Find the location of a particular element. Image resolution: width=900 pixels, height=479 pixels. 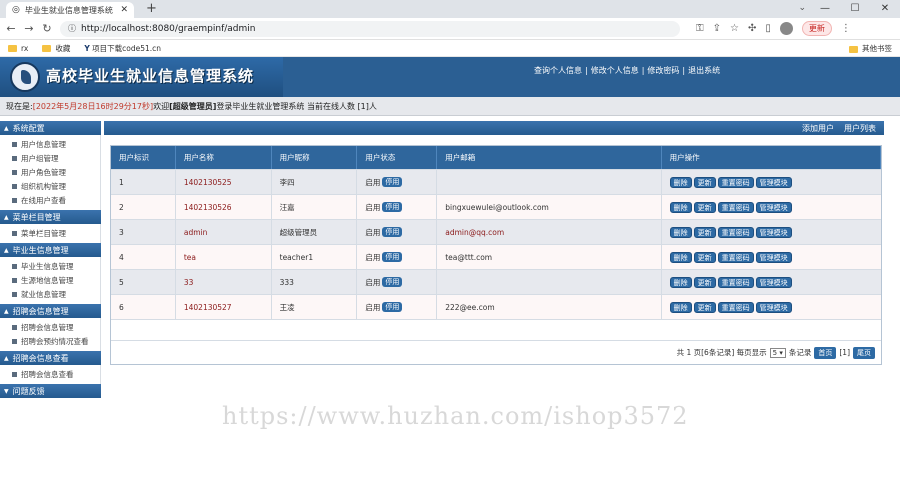

sidebar-group-header: ▼ 问题反馈 is located at coordinates (50, 391).